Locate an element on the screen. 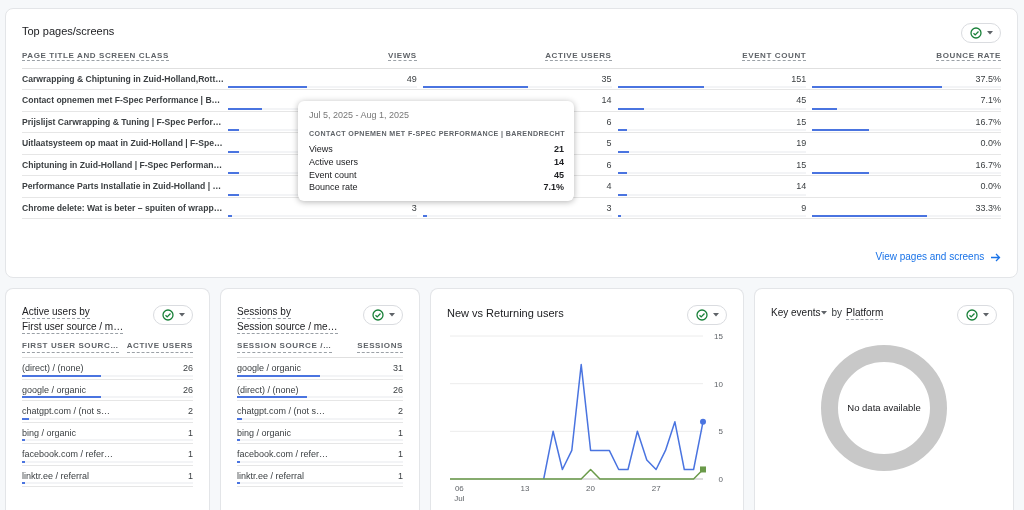 This screenshot has width=1024, height=510. axis-label: 20 is located at coordinates (590, 488).